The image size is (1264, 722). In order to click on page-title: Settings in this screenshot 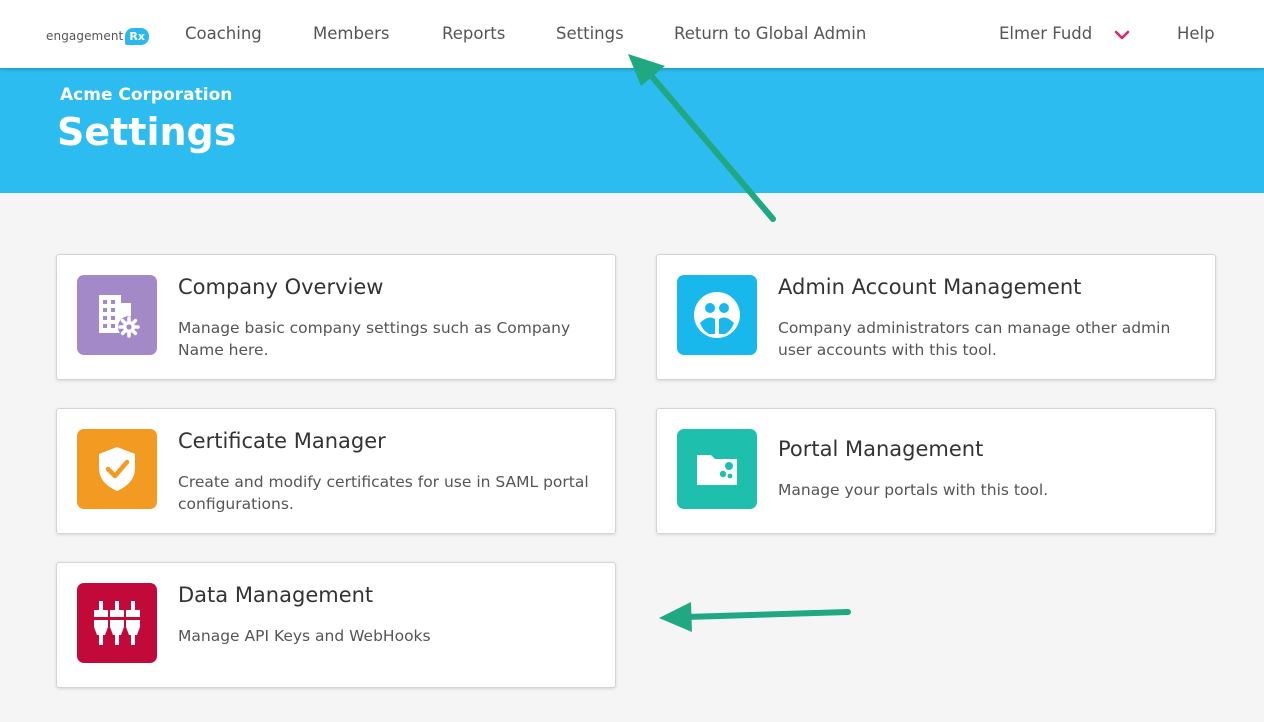, I will do `click(147, 132)`.